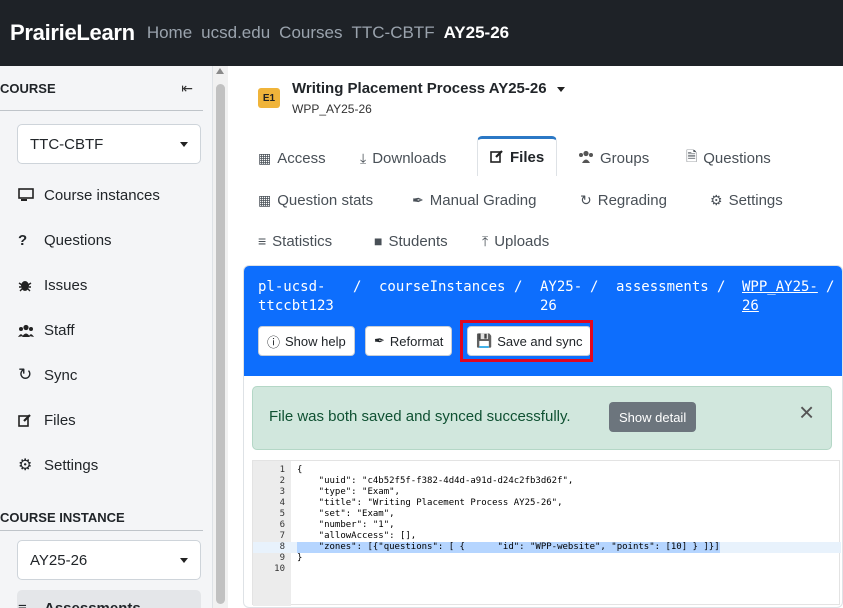 The height and width of the screenshot is (608, 843). Describe the element at coordinates (109, 599) in the screenshot. I see `sidebar-item-assessments: ≡ Assessments` at that location.